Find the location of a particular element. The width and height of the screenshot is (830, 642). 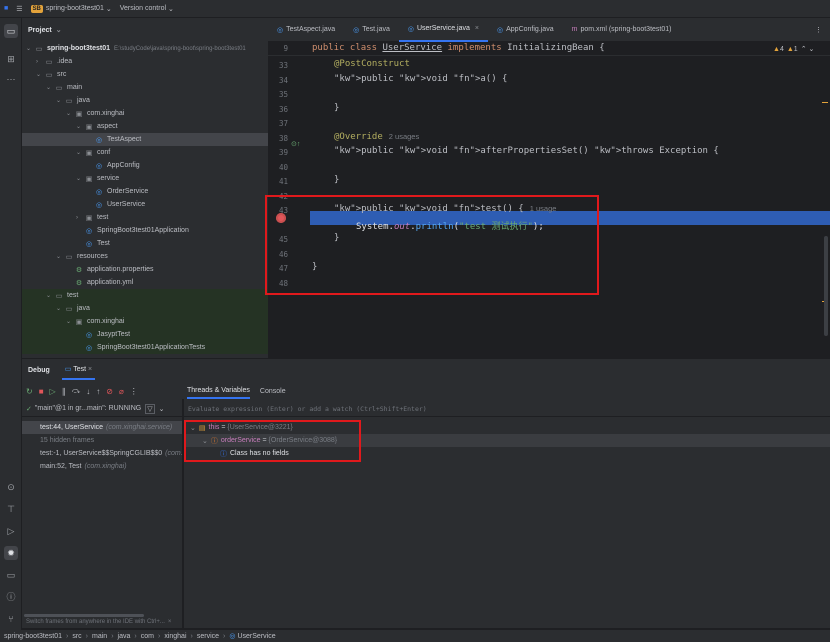

services-icon: ⊙ is located at coordinates (11, 487).